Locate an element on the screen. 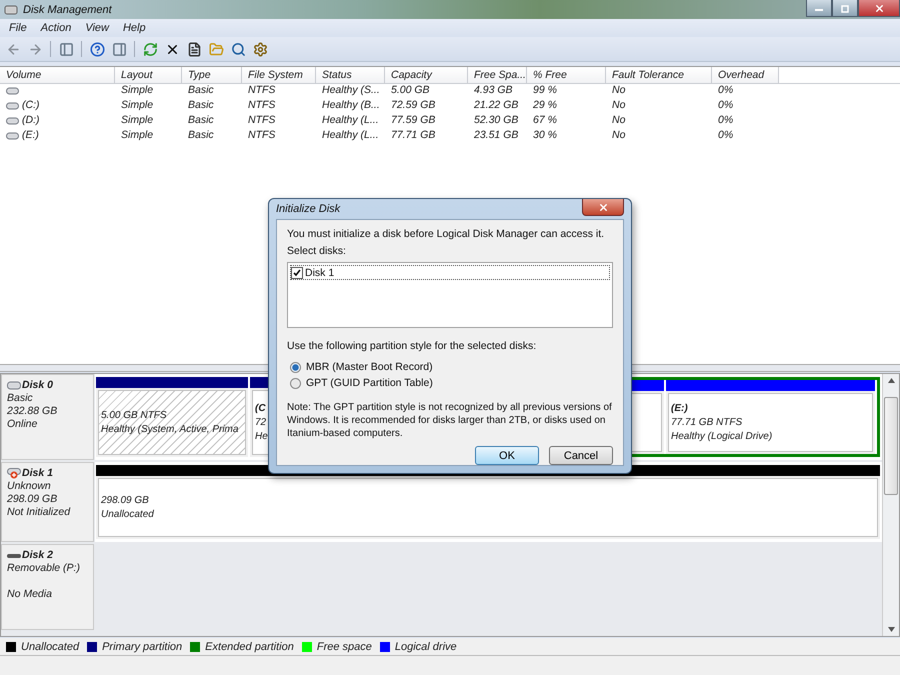 The height and width of the screenshot is (675, 900). open-icon is located at coordinates (216, 49).